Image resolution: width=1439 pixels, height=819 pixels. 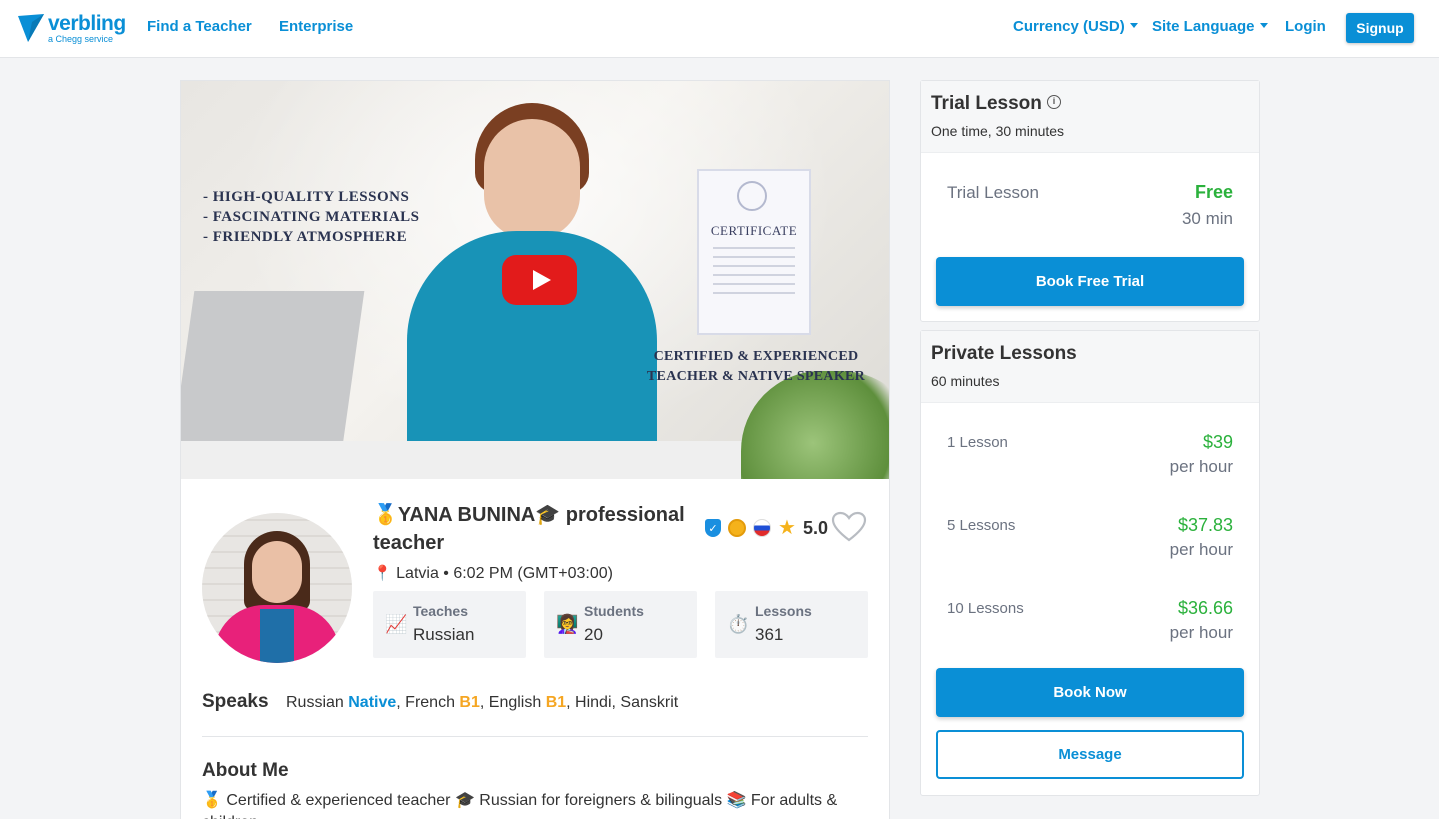 What do you see at coordinates (1054, 102) in the screenshot?
I see `info-icon: i` at bounding box center [1054, 102].